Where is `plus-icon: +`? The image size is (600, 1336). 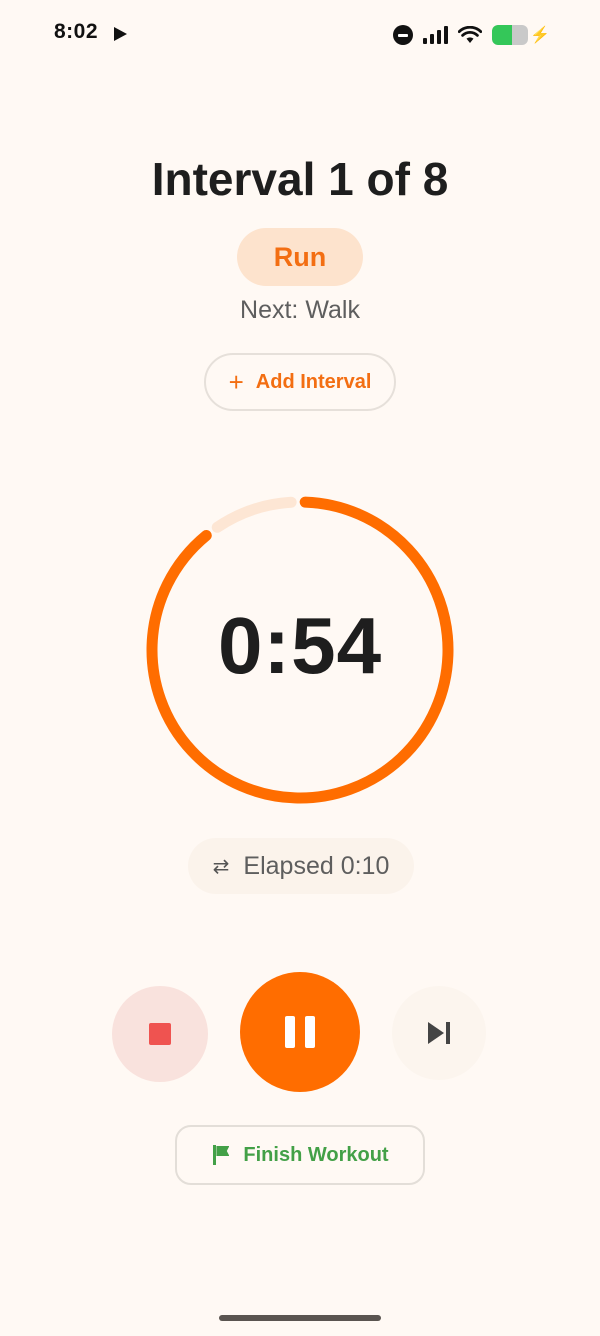 plus-icon: + is located at coordinates (236, 382).